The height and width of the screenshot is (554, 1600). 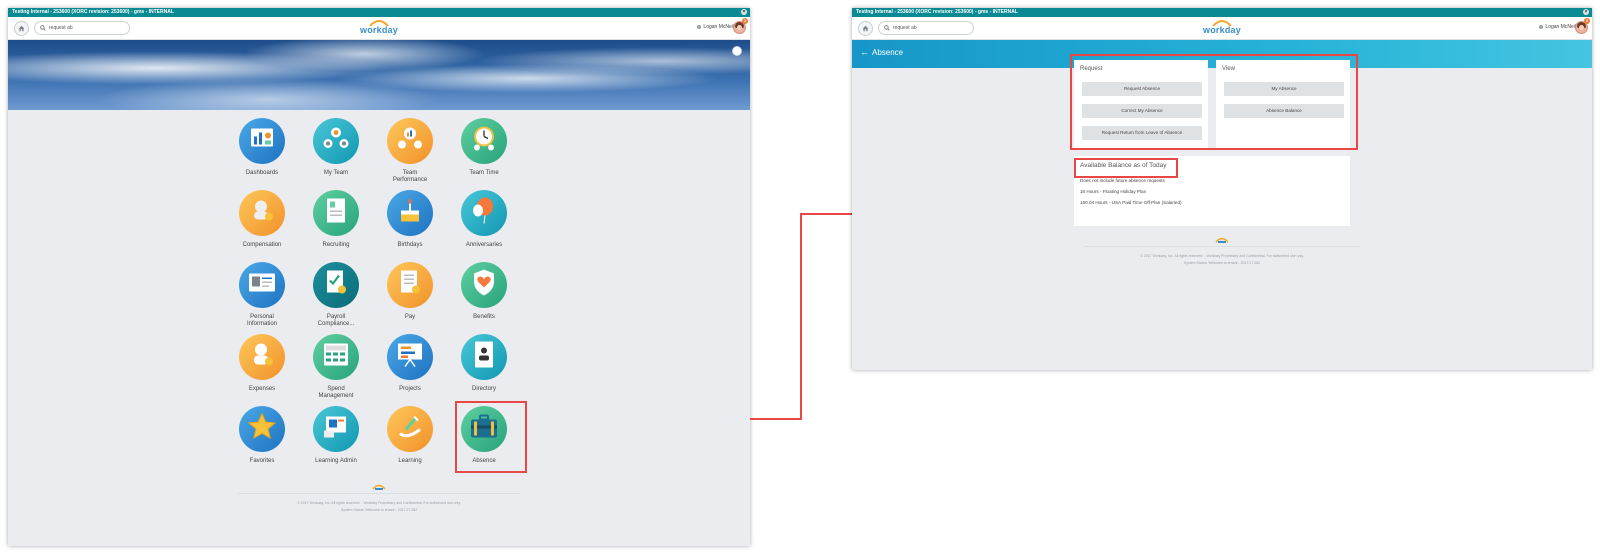 What do you see at coordinates (336, 392) in the screenshot?
I see `app-label: Spend Management` at bounding box center [336, 392].